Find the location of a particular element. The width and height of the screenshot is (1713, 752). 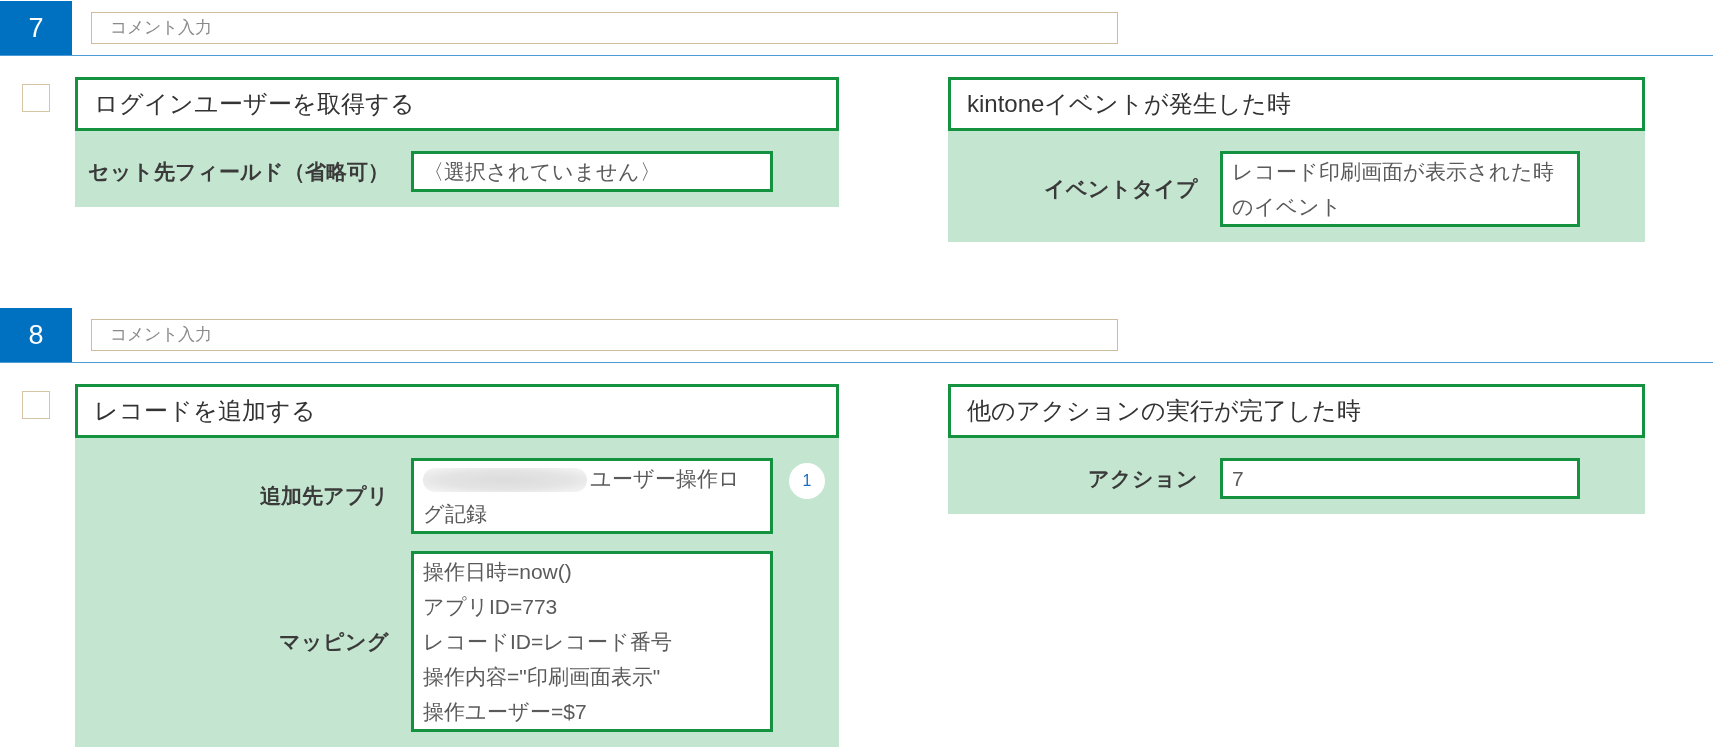

field-label: セット先フィールド（省略可） is located at coordinates (238, 171).